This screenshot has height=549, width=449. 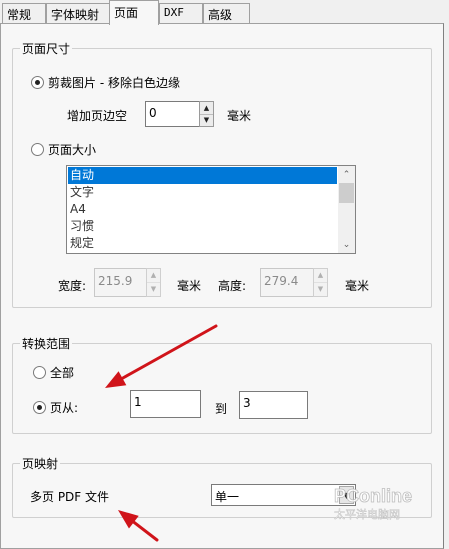 I want to click on list-item: 自动, so click(x=202, y=175).